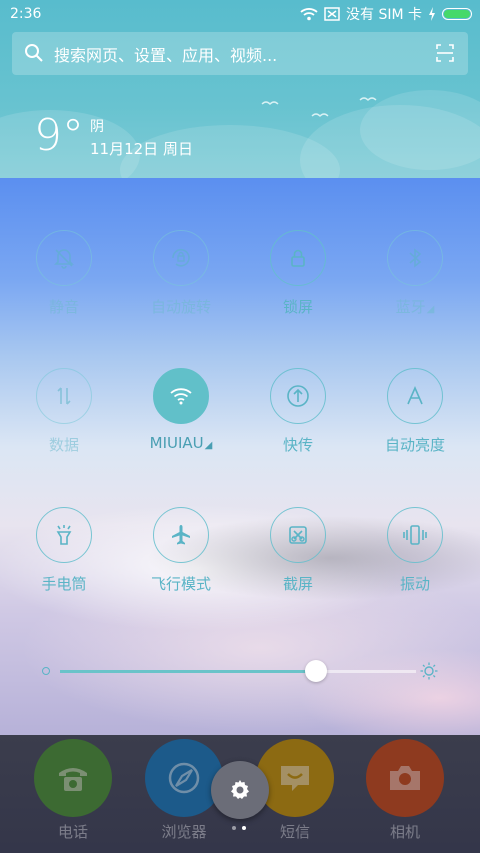 The image size is (480, 853). I want to click on message-icon, so click(295, 778).